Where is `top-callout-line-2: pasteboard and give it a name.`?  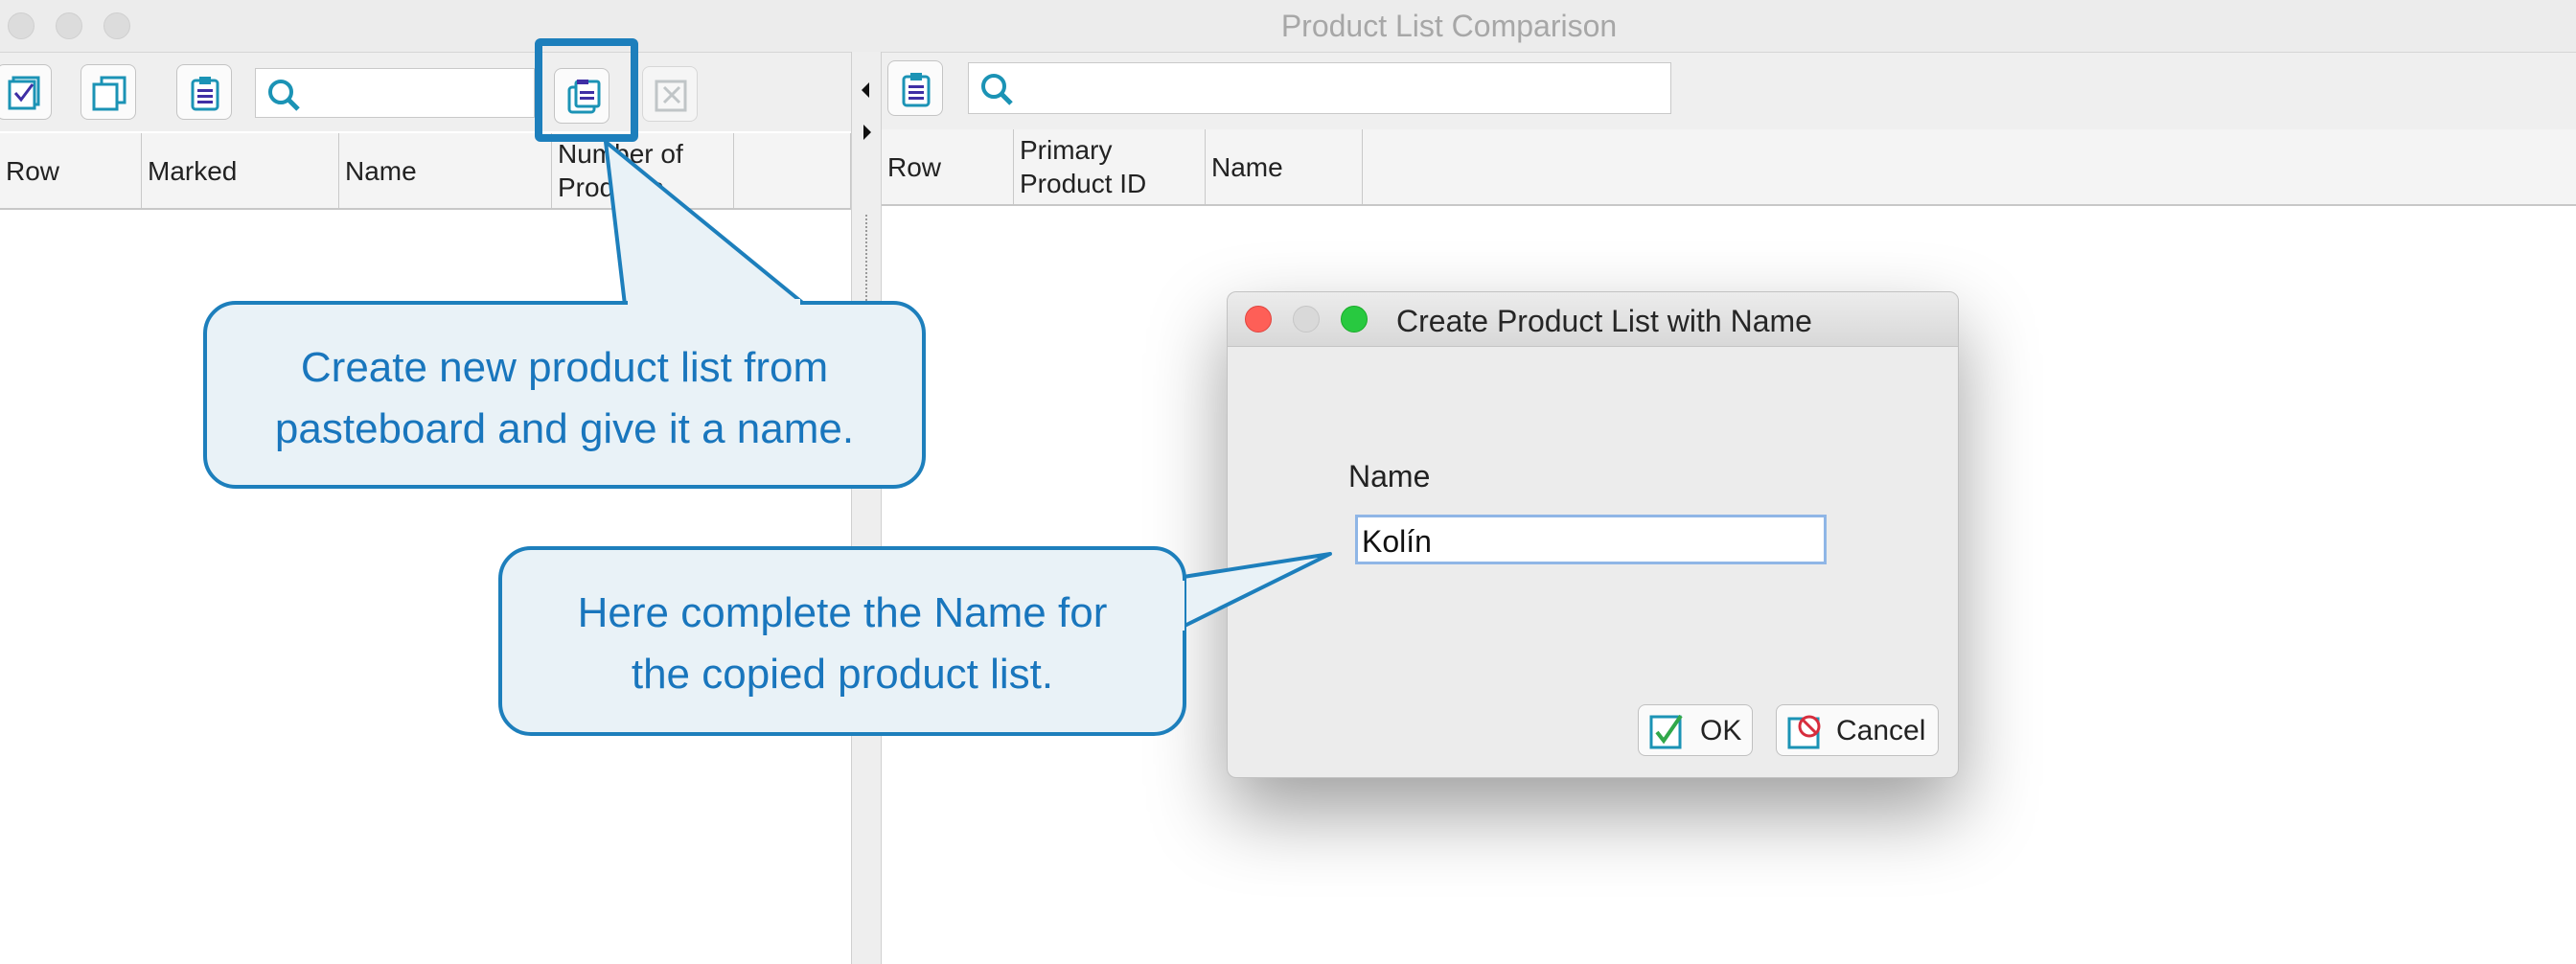
top-callout-line-2: pasteboard and give it a name. is located at coordinates (564, 428).